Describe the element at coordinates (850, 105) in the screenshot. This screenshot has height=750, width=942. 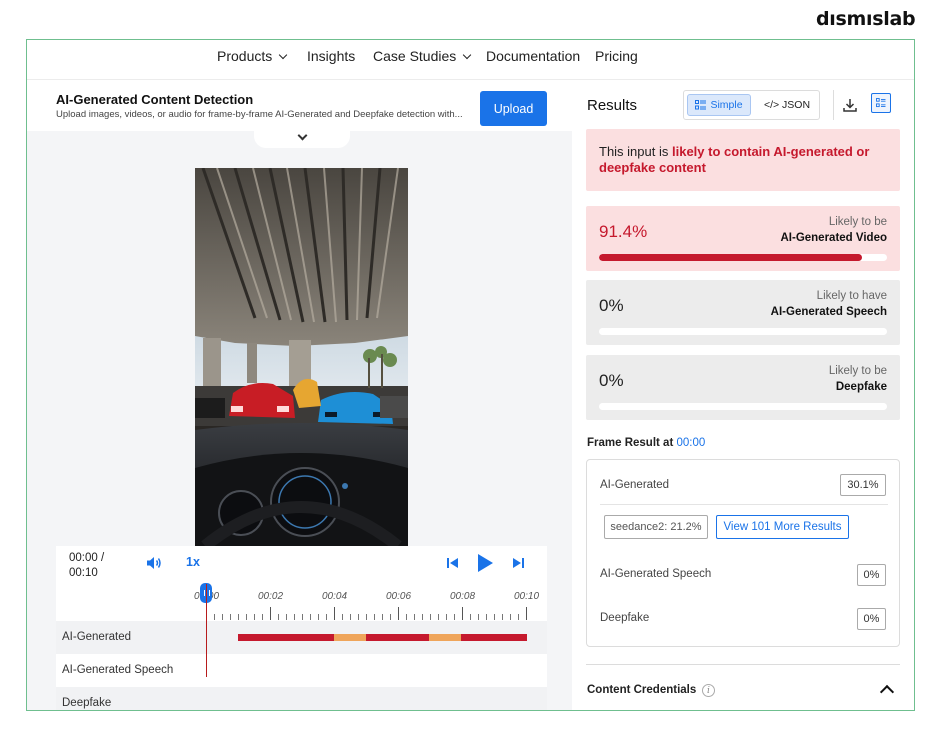
I see `download-icon` at that location.